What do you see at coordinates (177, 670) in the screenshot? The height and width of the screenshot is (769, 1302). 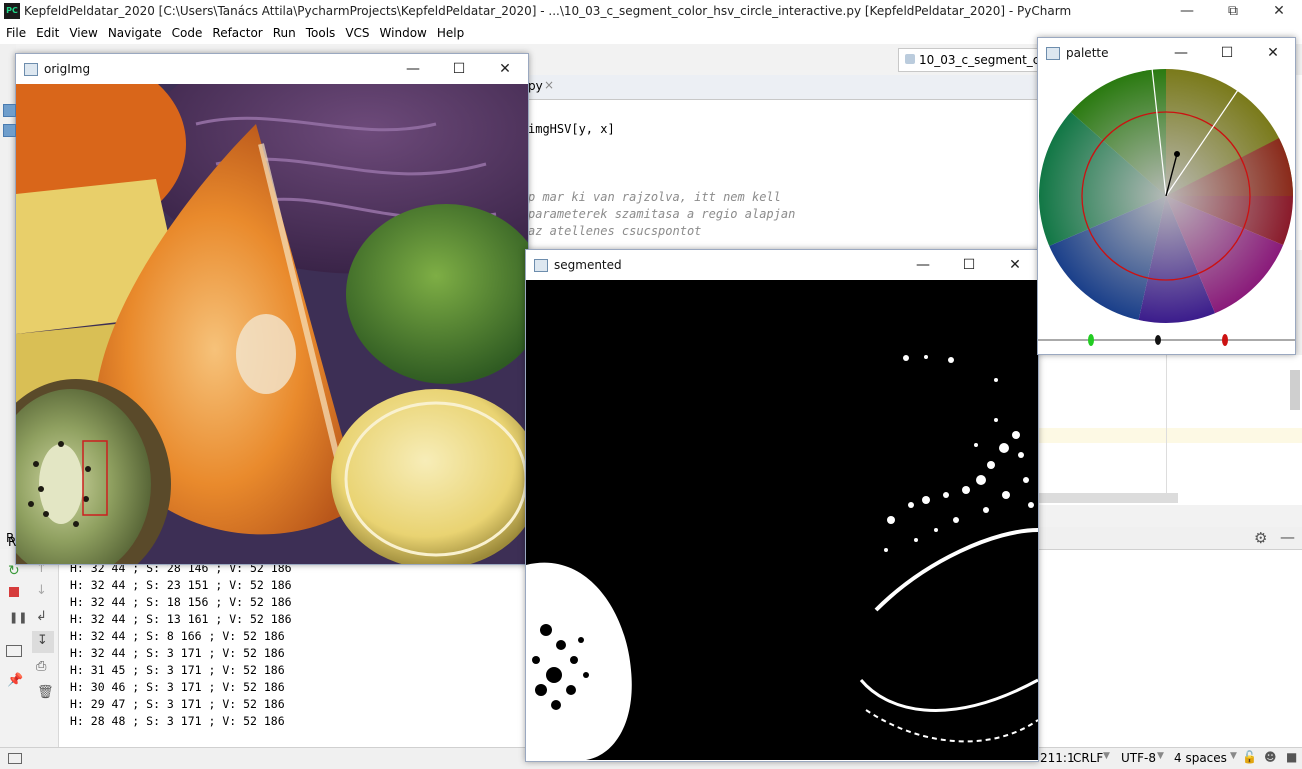 I see `console-line: H: 31 45 ; S: 3 171 ; V: 52 186` at bounding box center [177, 670].